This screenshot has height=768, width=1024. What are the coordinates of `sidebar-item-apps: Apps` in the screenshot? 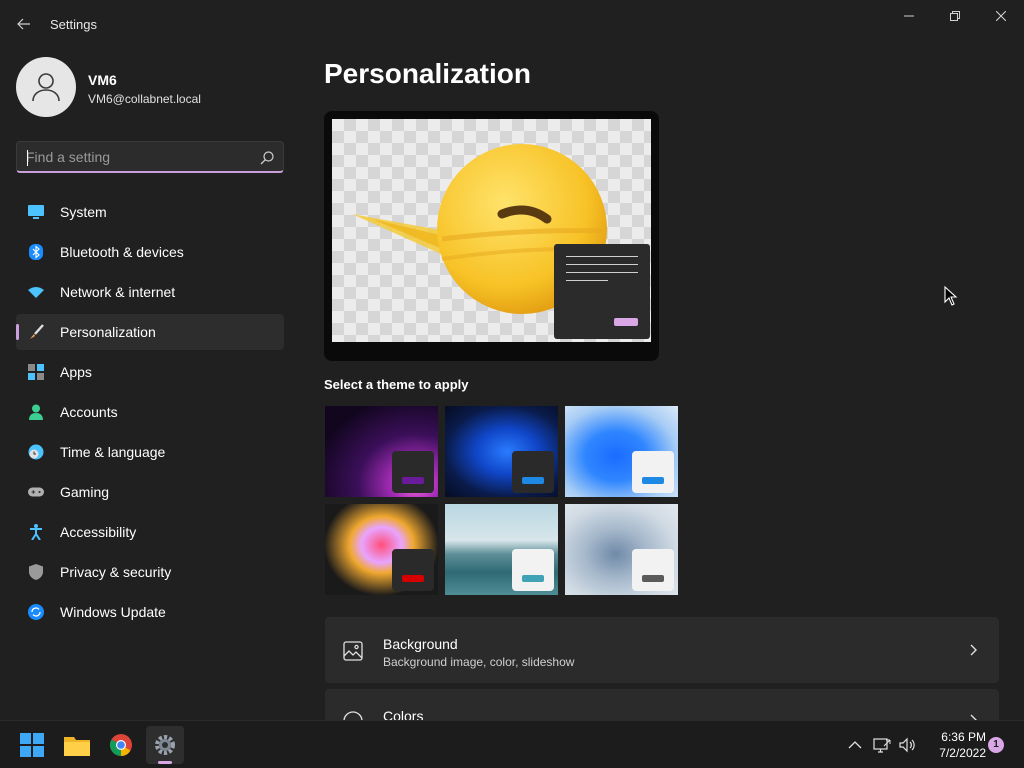 It's located at (150, 372).